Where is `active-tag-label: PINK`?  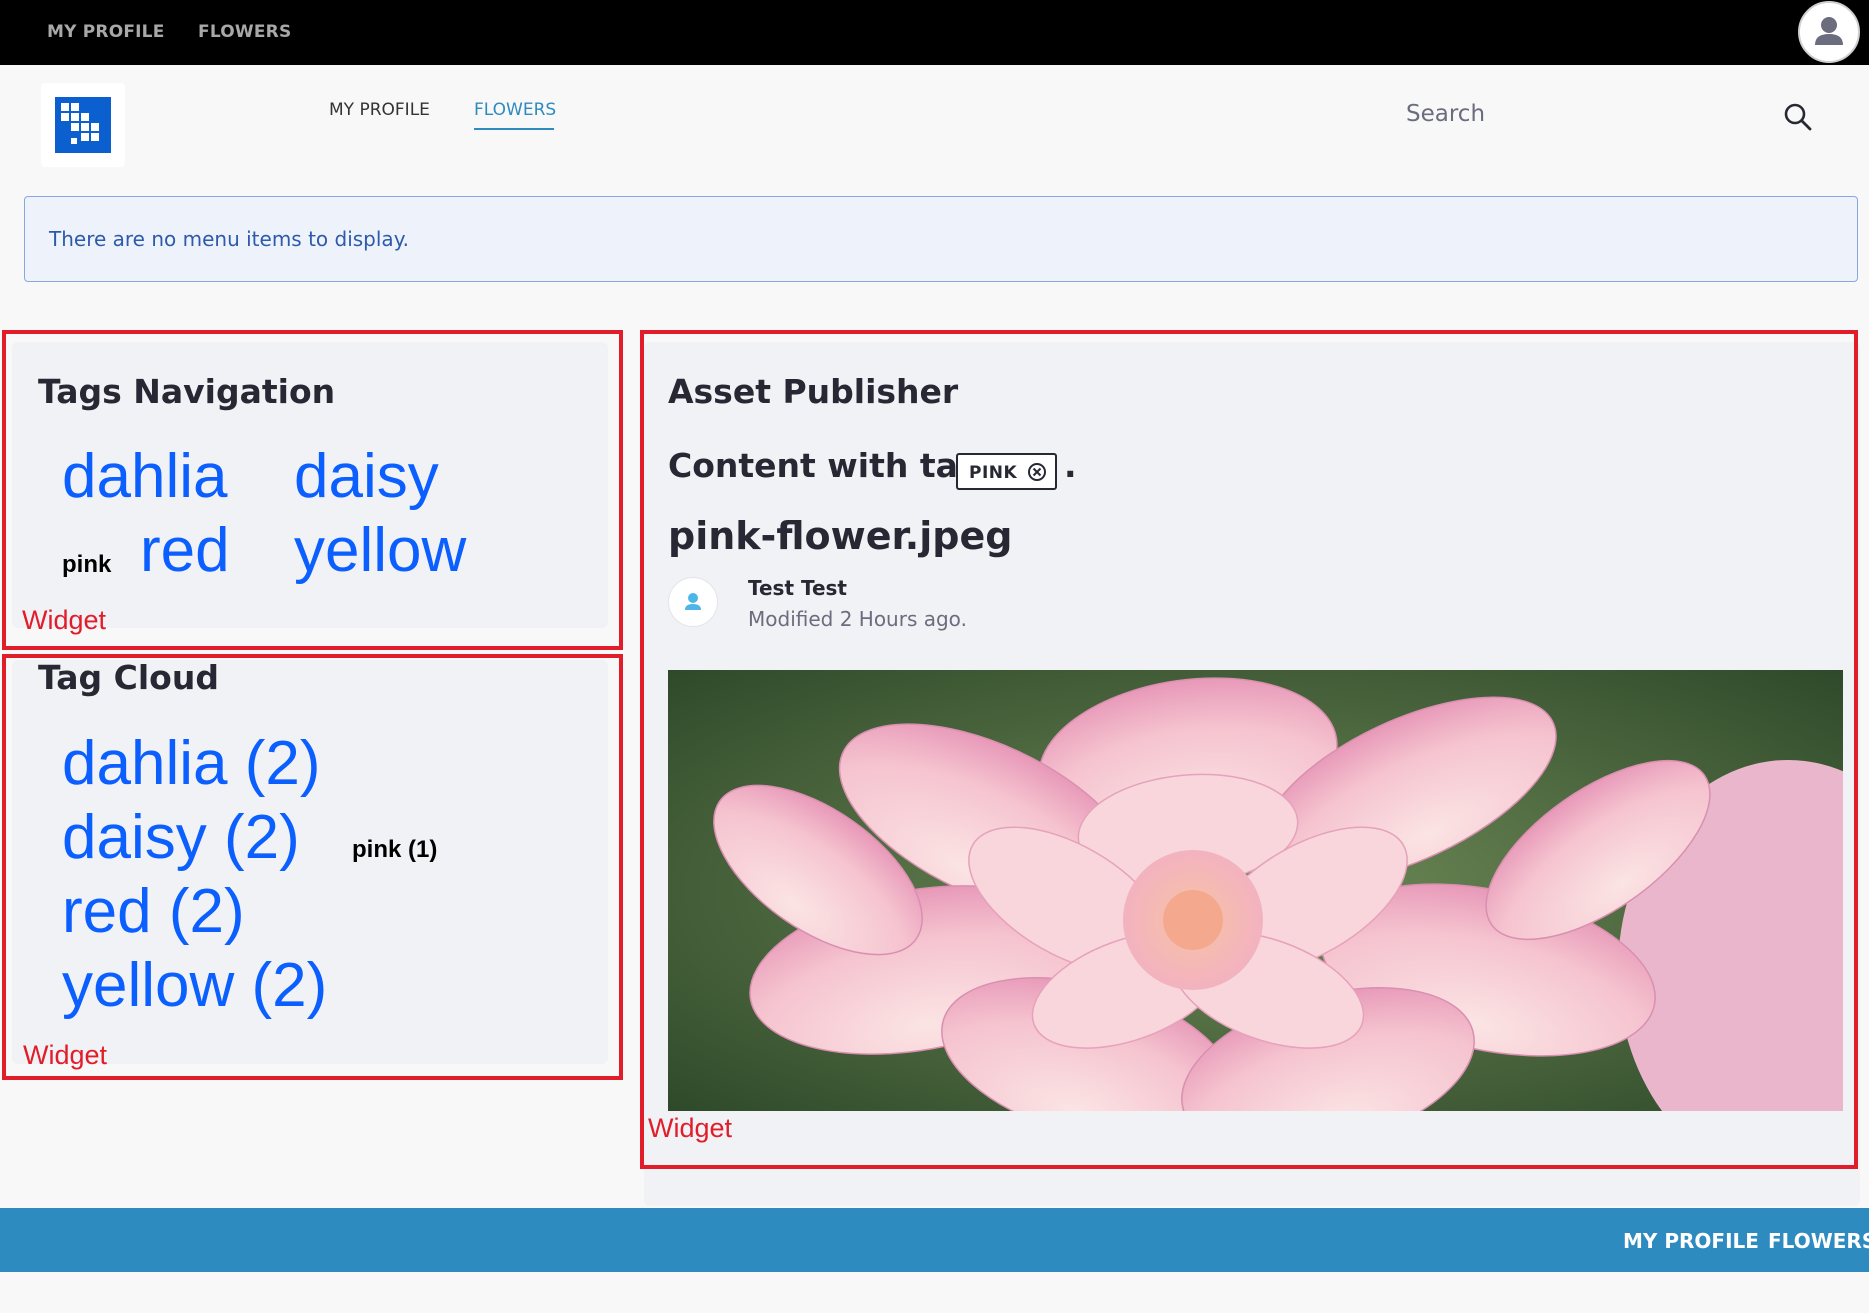 active-tag-label: PINK is located at coordinates (993, 473).